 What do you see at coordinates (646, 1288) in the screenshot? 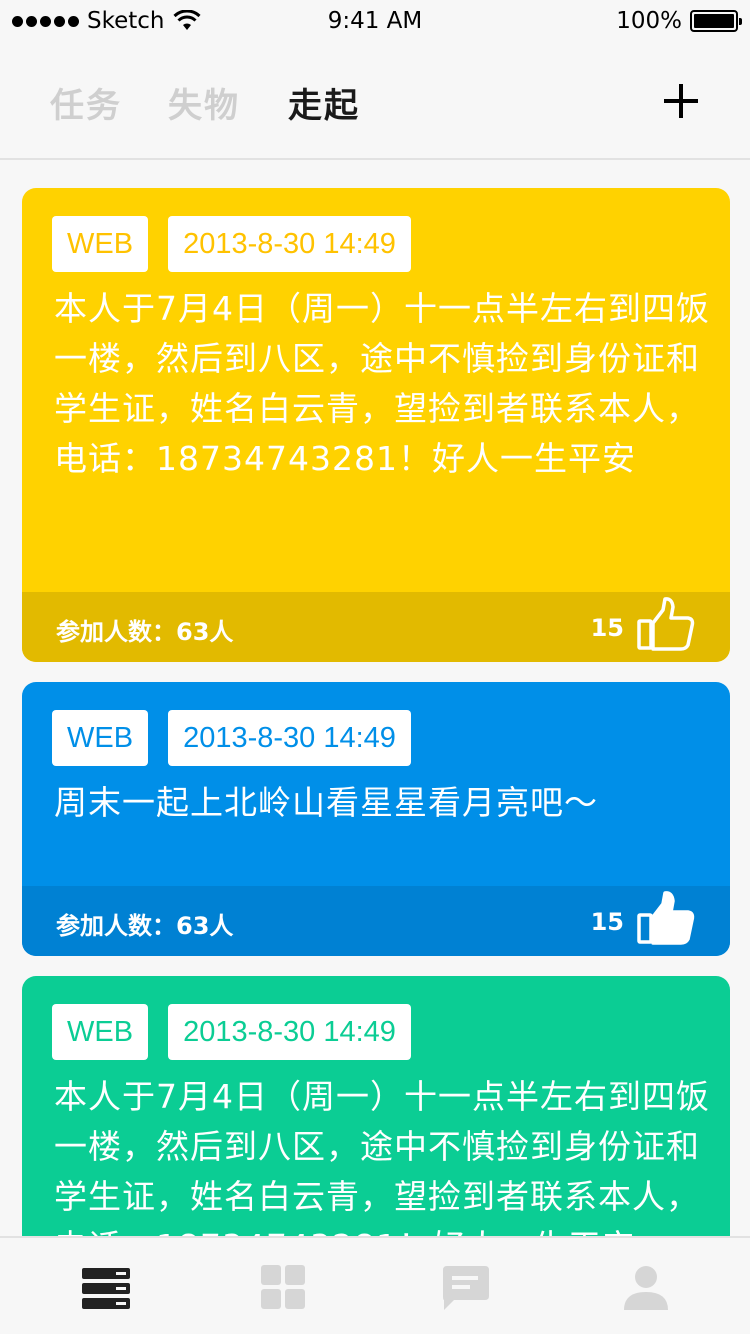
I see `user-icon` at bounding box center [646, 1288].